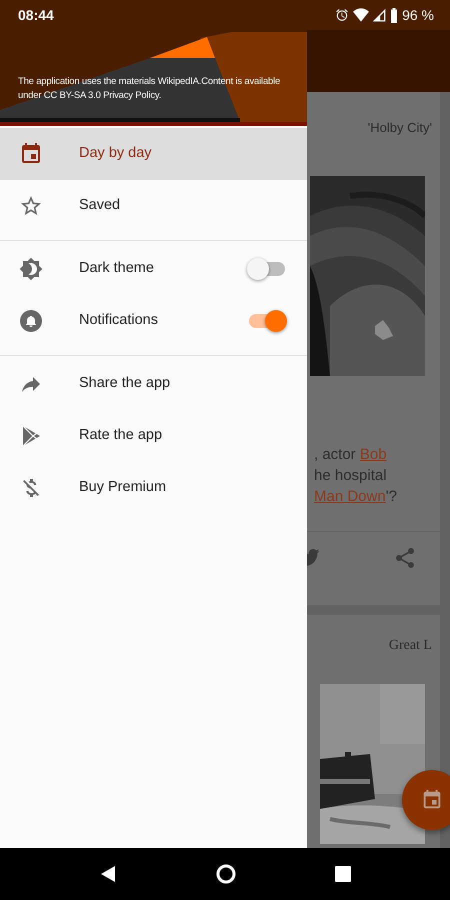 This screenshot has width=450, height=900. I want to click on card-title: 'Holby City', so click(400, 128).